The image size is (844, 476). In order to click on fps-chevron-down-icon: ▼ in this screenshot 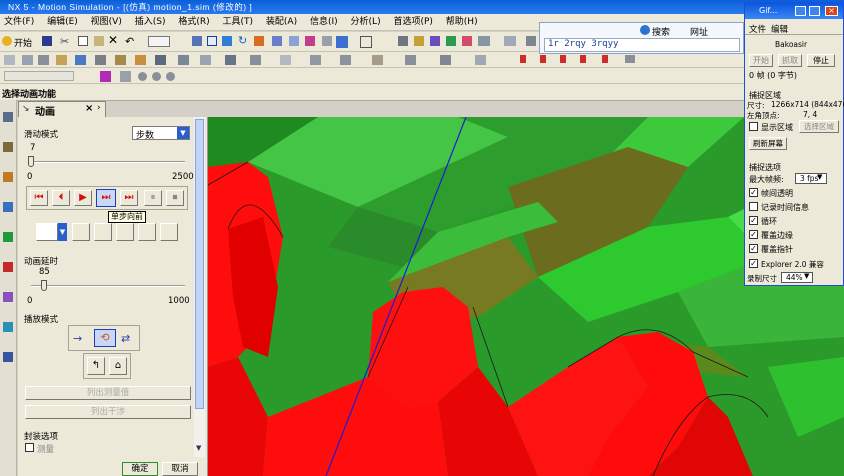, I will do `click(819, 177)`.